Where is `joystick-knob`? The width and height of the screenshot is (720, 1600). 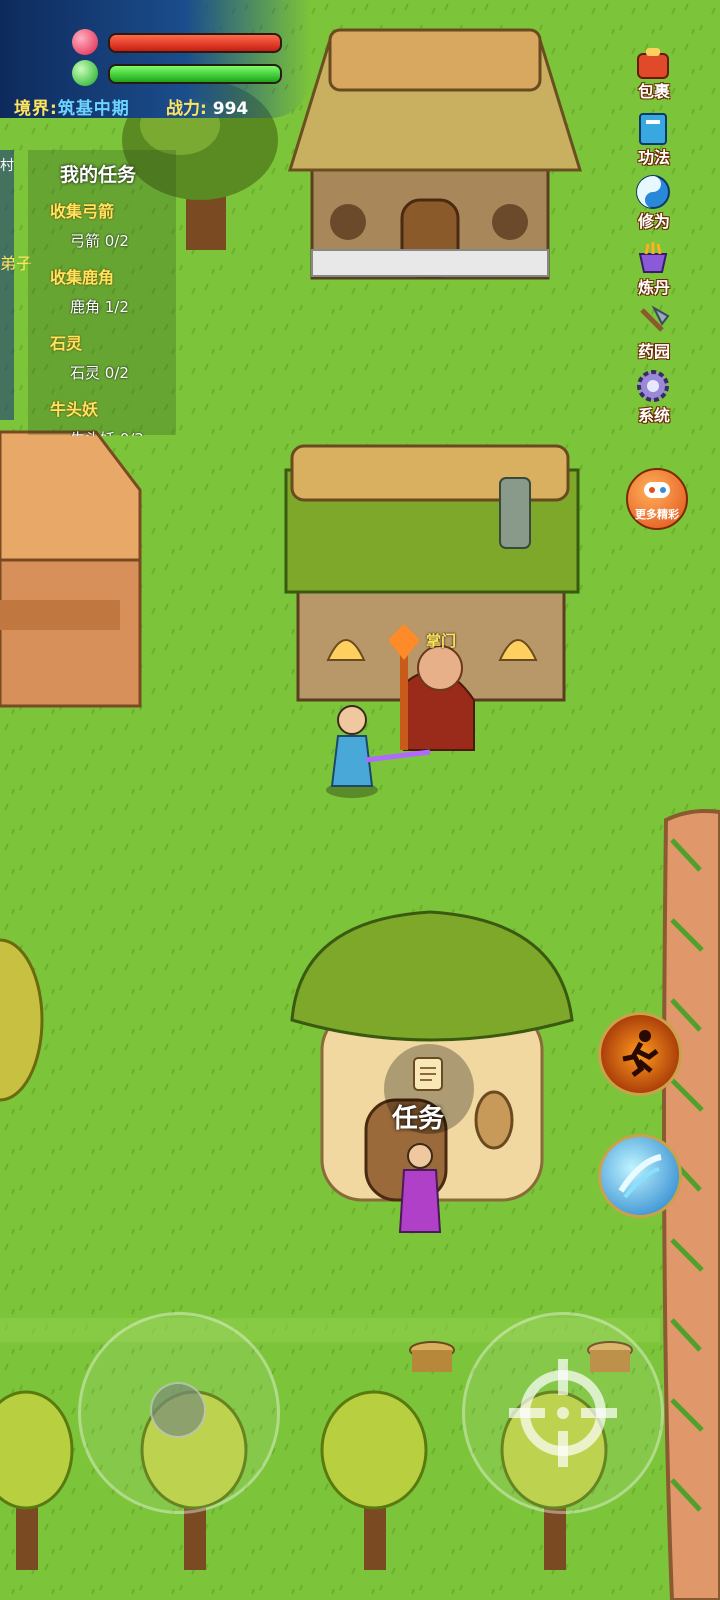 joystick-knob is located at coordinates (178, 1410).